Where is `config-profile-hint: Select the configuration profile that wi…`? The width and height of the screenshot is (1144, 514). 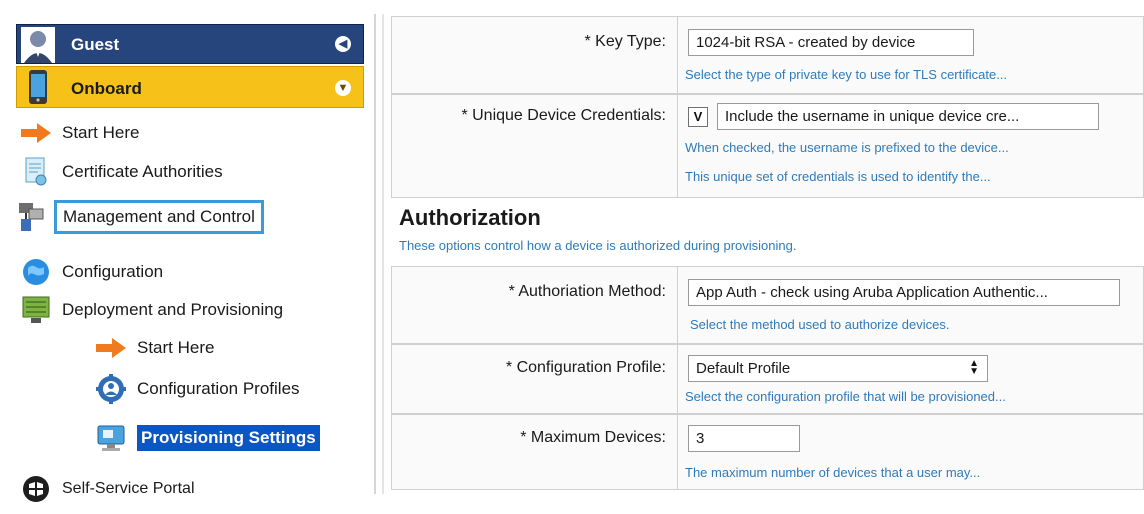 config-profile-hint: Select the configuration profile that wi… is located at coordinates (845, 396).